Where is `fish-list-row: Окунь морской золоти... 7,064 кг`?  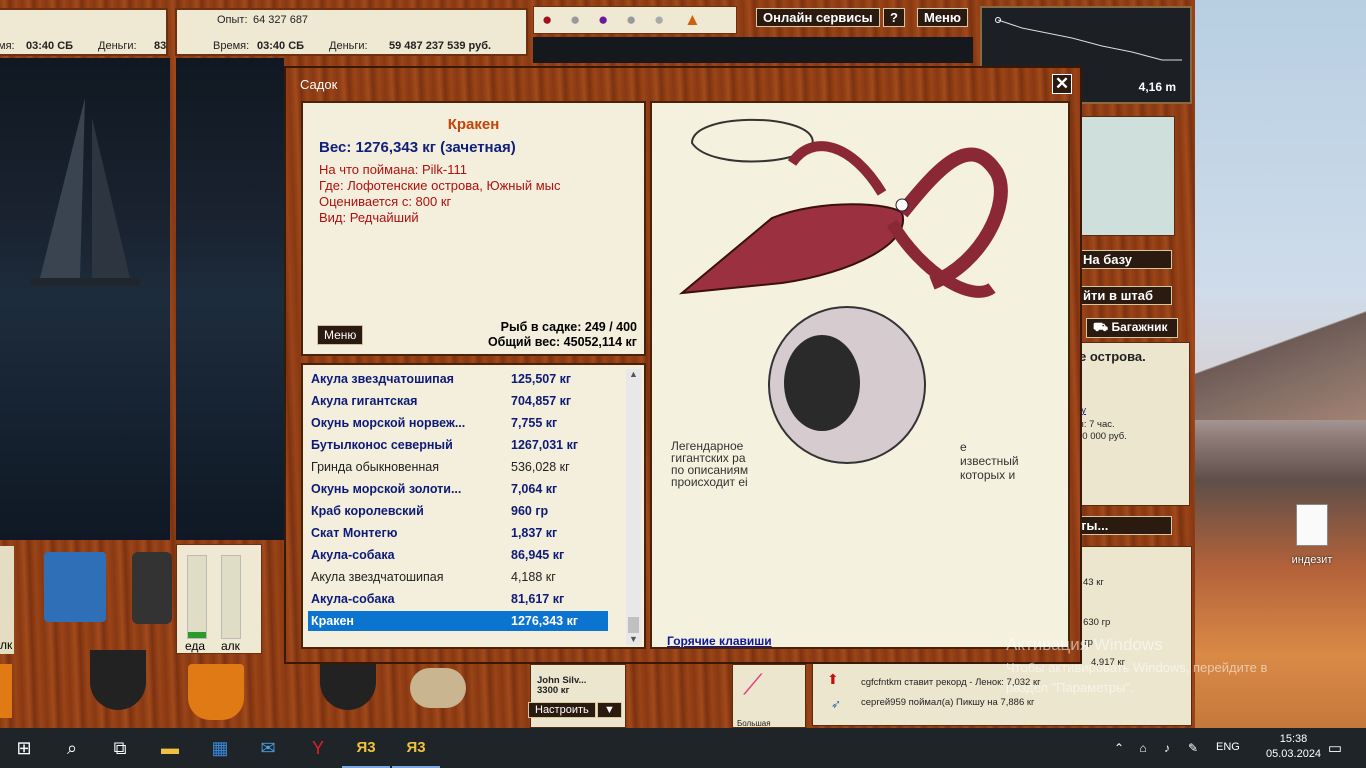 fish-list-row: Окунь морской золоти... 7,064 кг is located at coordinates (458, 489).